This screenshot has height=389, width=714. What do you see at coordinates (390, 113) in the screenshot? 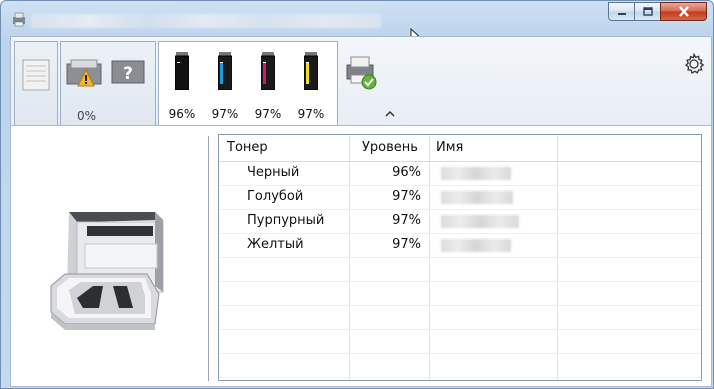
I see `collapse-chevron-up-icon` at bounding box center [390, 113].